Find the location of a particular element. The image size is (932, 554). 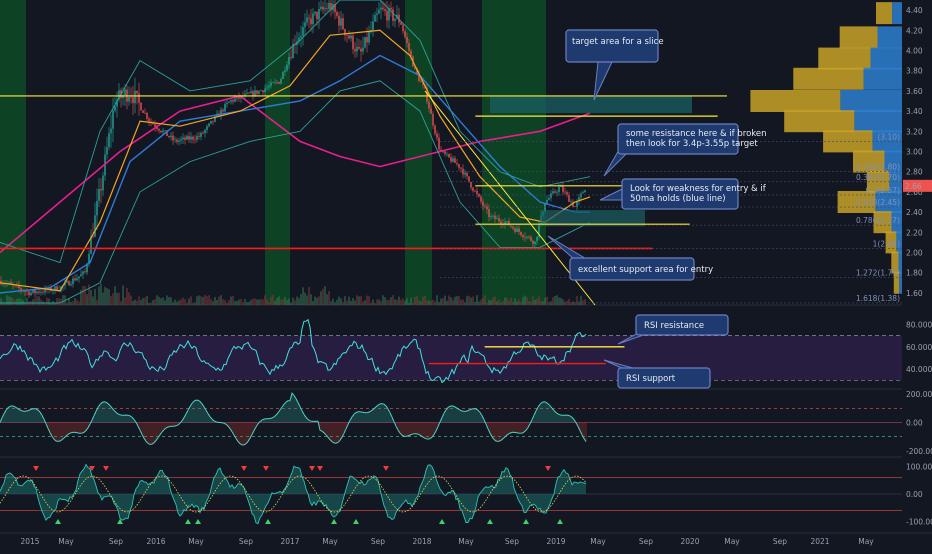

osc-axis-label: 0.00 is located at coordinates (914, 494).